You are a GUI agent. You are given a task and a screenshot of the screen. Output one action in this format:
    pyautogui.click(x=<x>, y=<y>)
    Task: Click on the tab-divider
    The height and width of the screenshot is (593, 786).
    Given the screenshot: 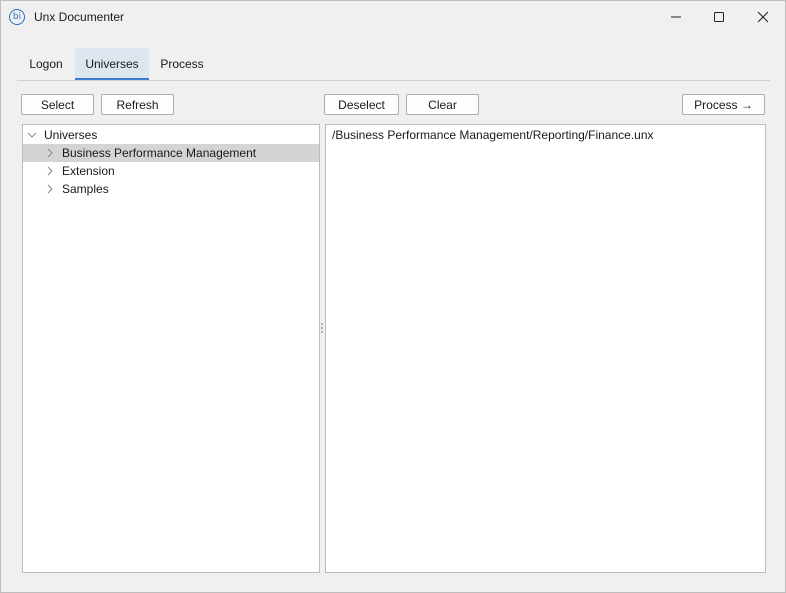 What is the action you would take?
    pyautogui.click(x=393, y=80)
    